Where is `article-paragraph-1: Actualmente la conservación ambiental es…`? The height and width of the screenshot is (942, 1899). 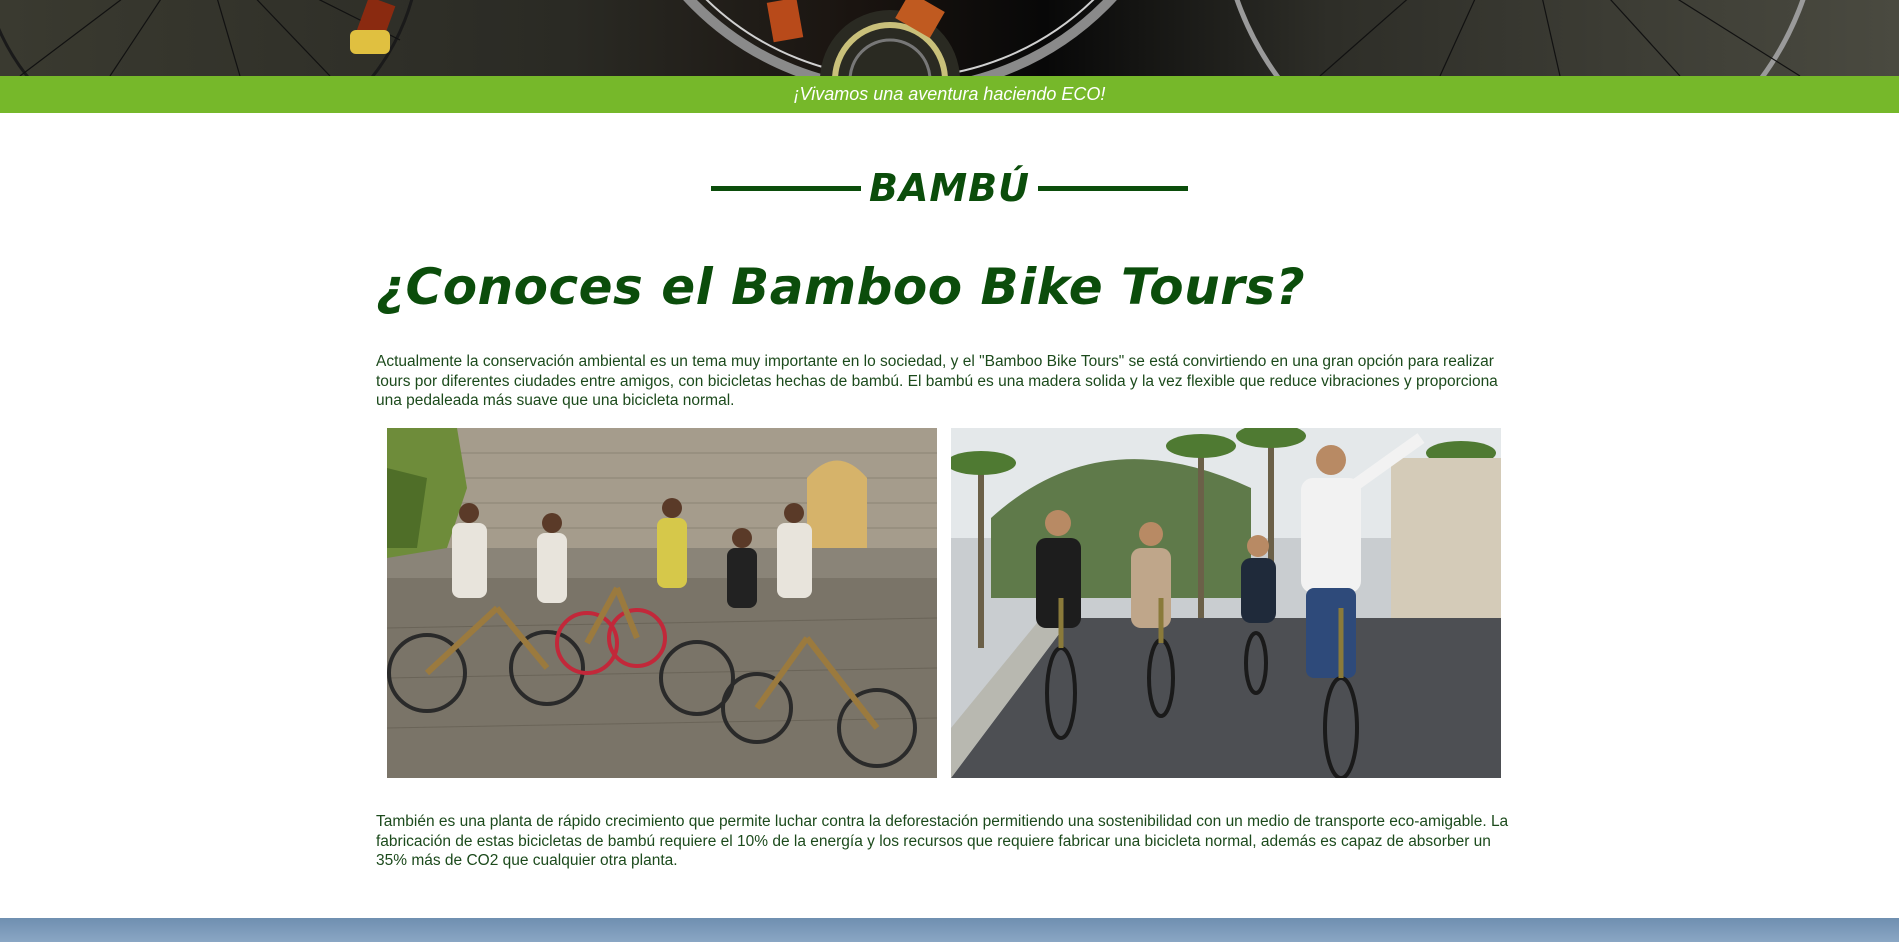
article-paragraph-1: Actualmente la conservación ambiental es… is located at coordinates (937, 381).